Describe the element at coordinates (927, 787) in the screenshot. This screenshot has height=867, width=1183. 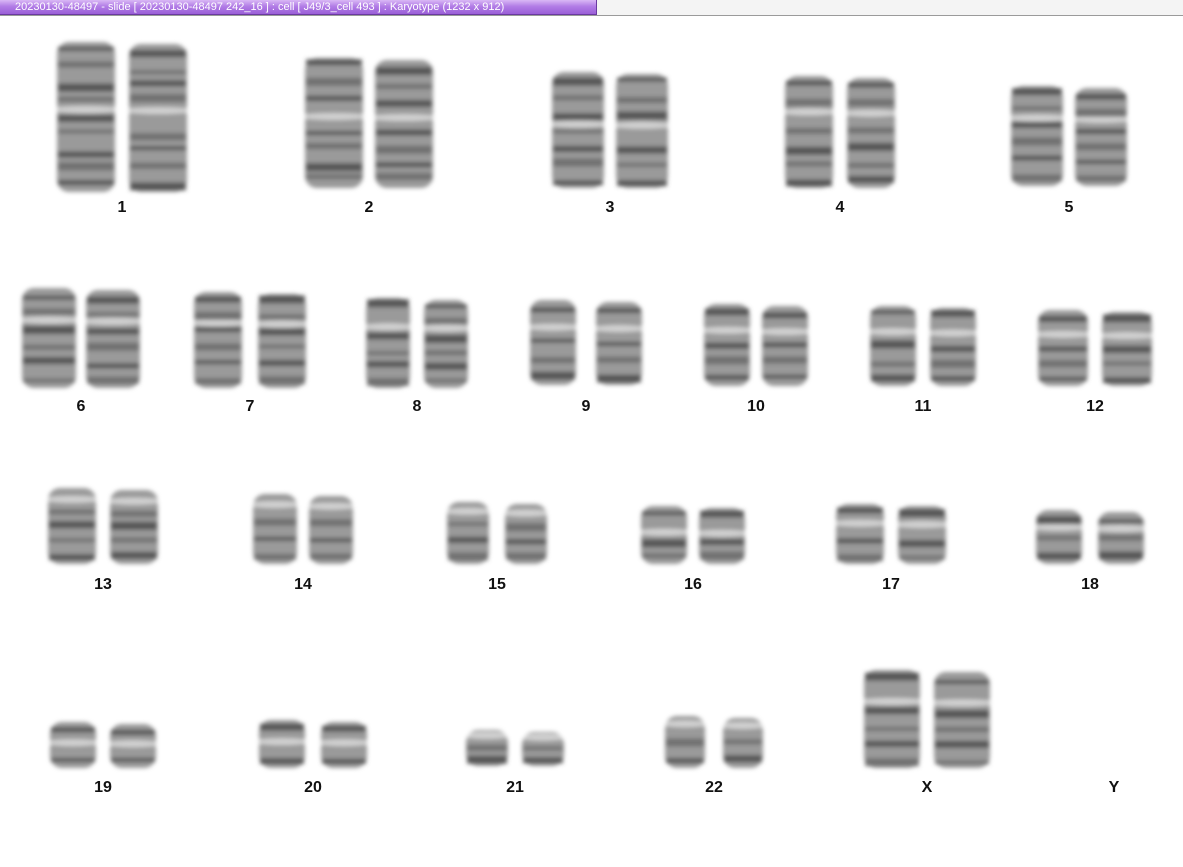
I see `chromosome-label-x: X` at that location.